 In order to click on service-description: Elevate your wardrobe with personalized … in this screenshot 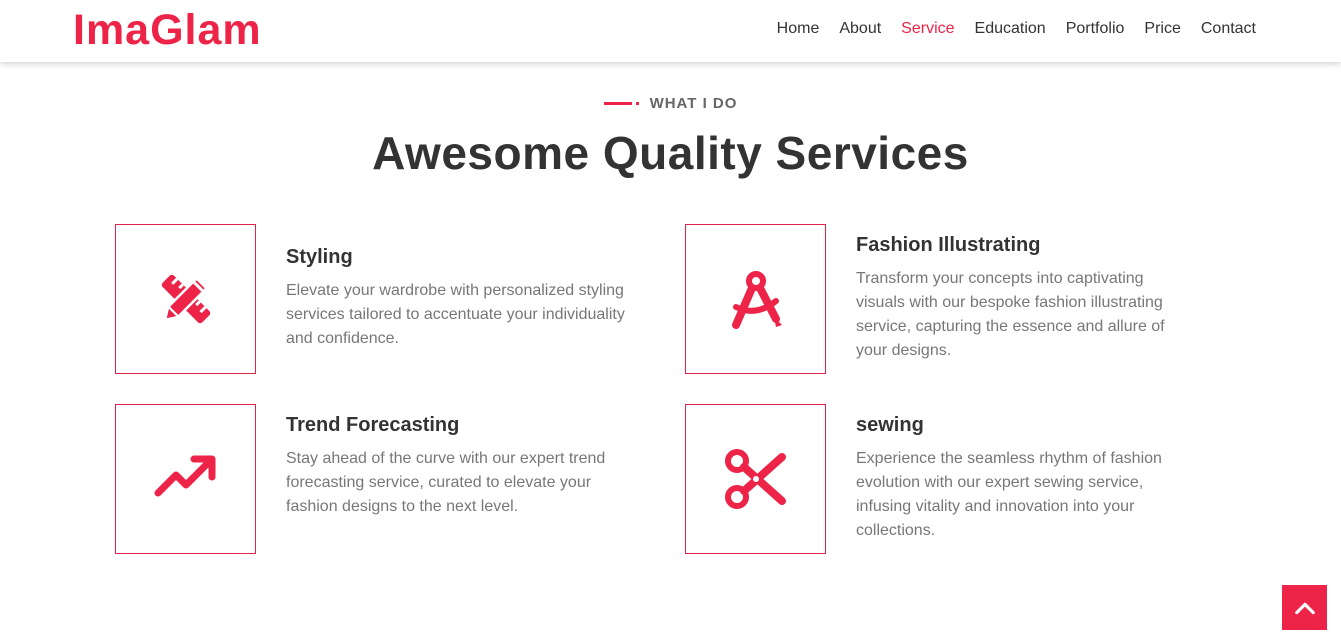, I will do `click(455, 314)`.